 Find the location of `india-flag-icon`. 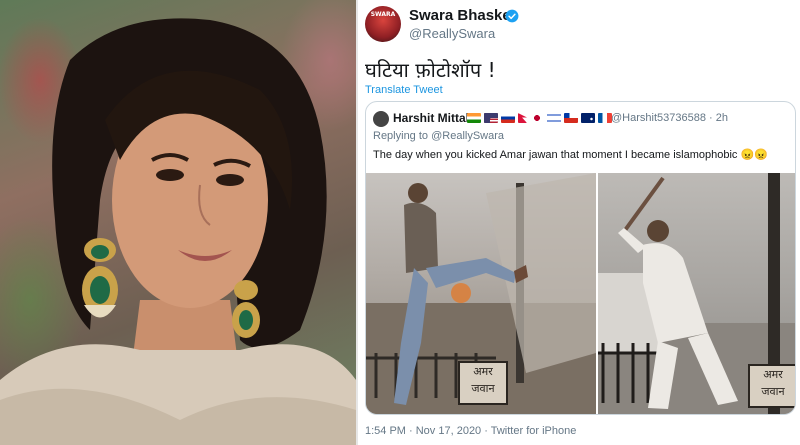

india-flag-icon is located at coordinates (474, 118).